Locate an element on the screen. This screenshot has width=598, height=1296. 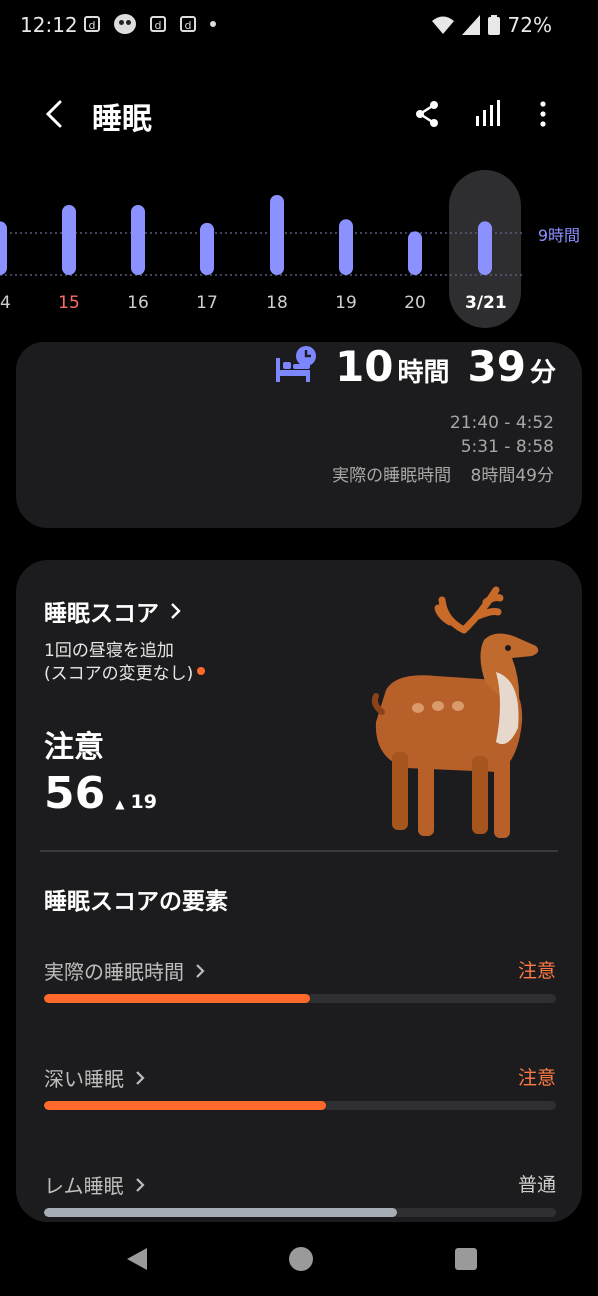
notification-icons: d d d is located at coordinates (150, 24).